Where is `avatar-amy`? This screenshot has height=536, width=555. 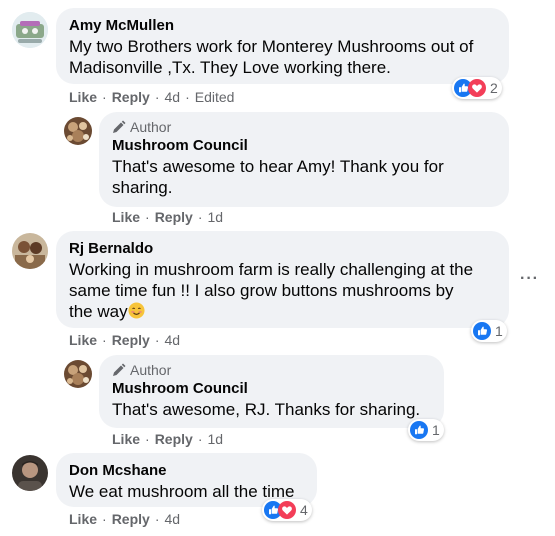 avatar-amy is located at coordinates (30, 30).